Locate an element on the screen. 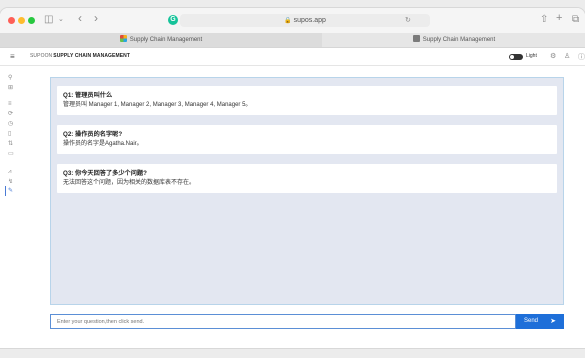  page-icon is located at coordinates (416, 38).